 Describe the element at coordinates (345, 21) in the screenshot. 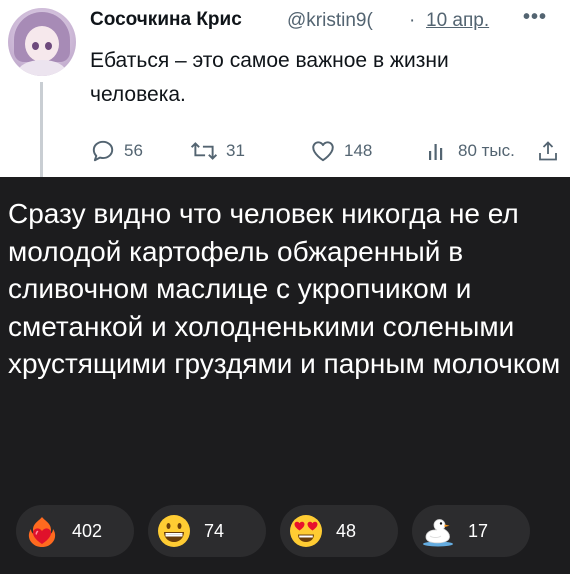

I see `author-handle: @kristin9(` at that location.